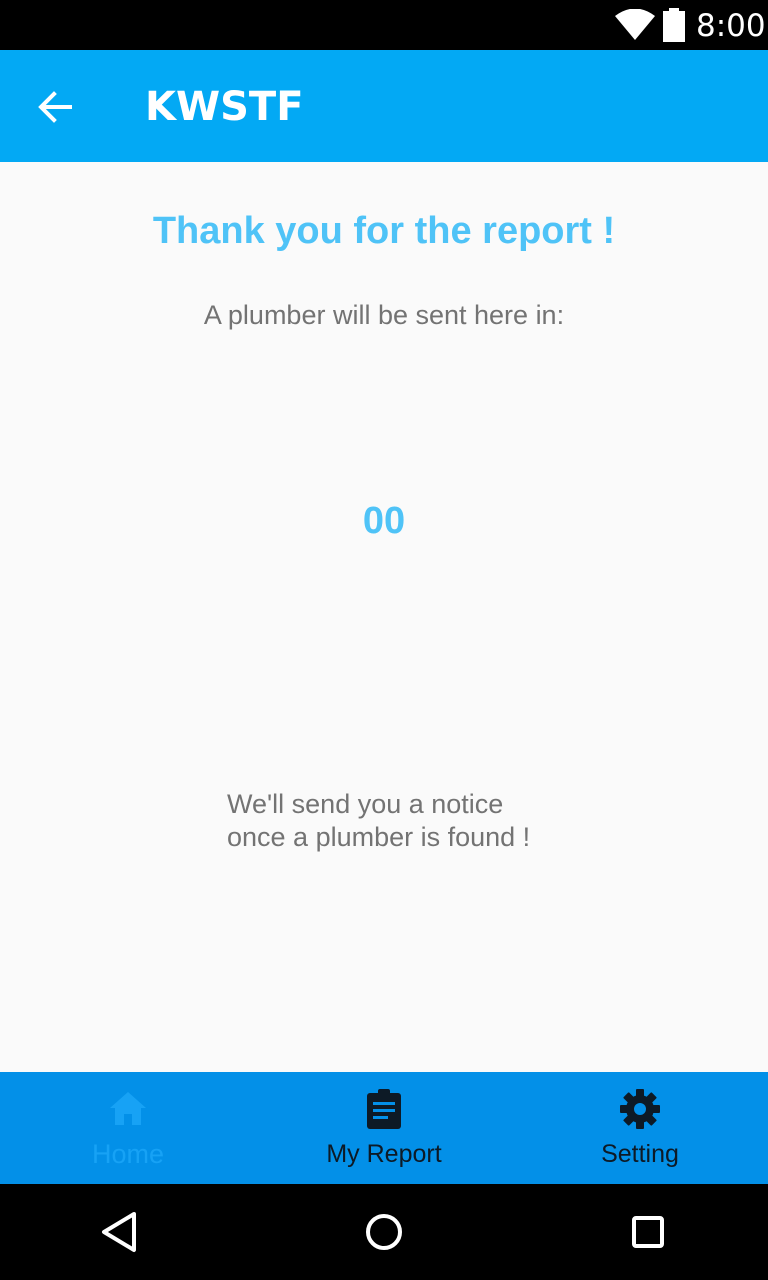 The height and width of the screenshot is (1280, 768). I want to click on countdown-value: 00, so click(384, 521).